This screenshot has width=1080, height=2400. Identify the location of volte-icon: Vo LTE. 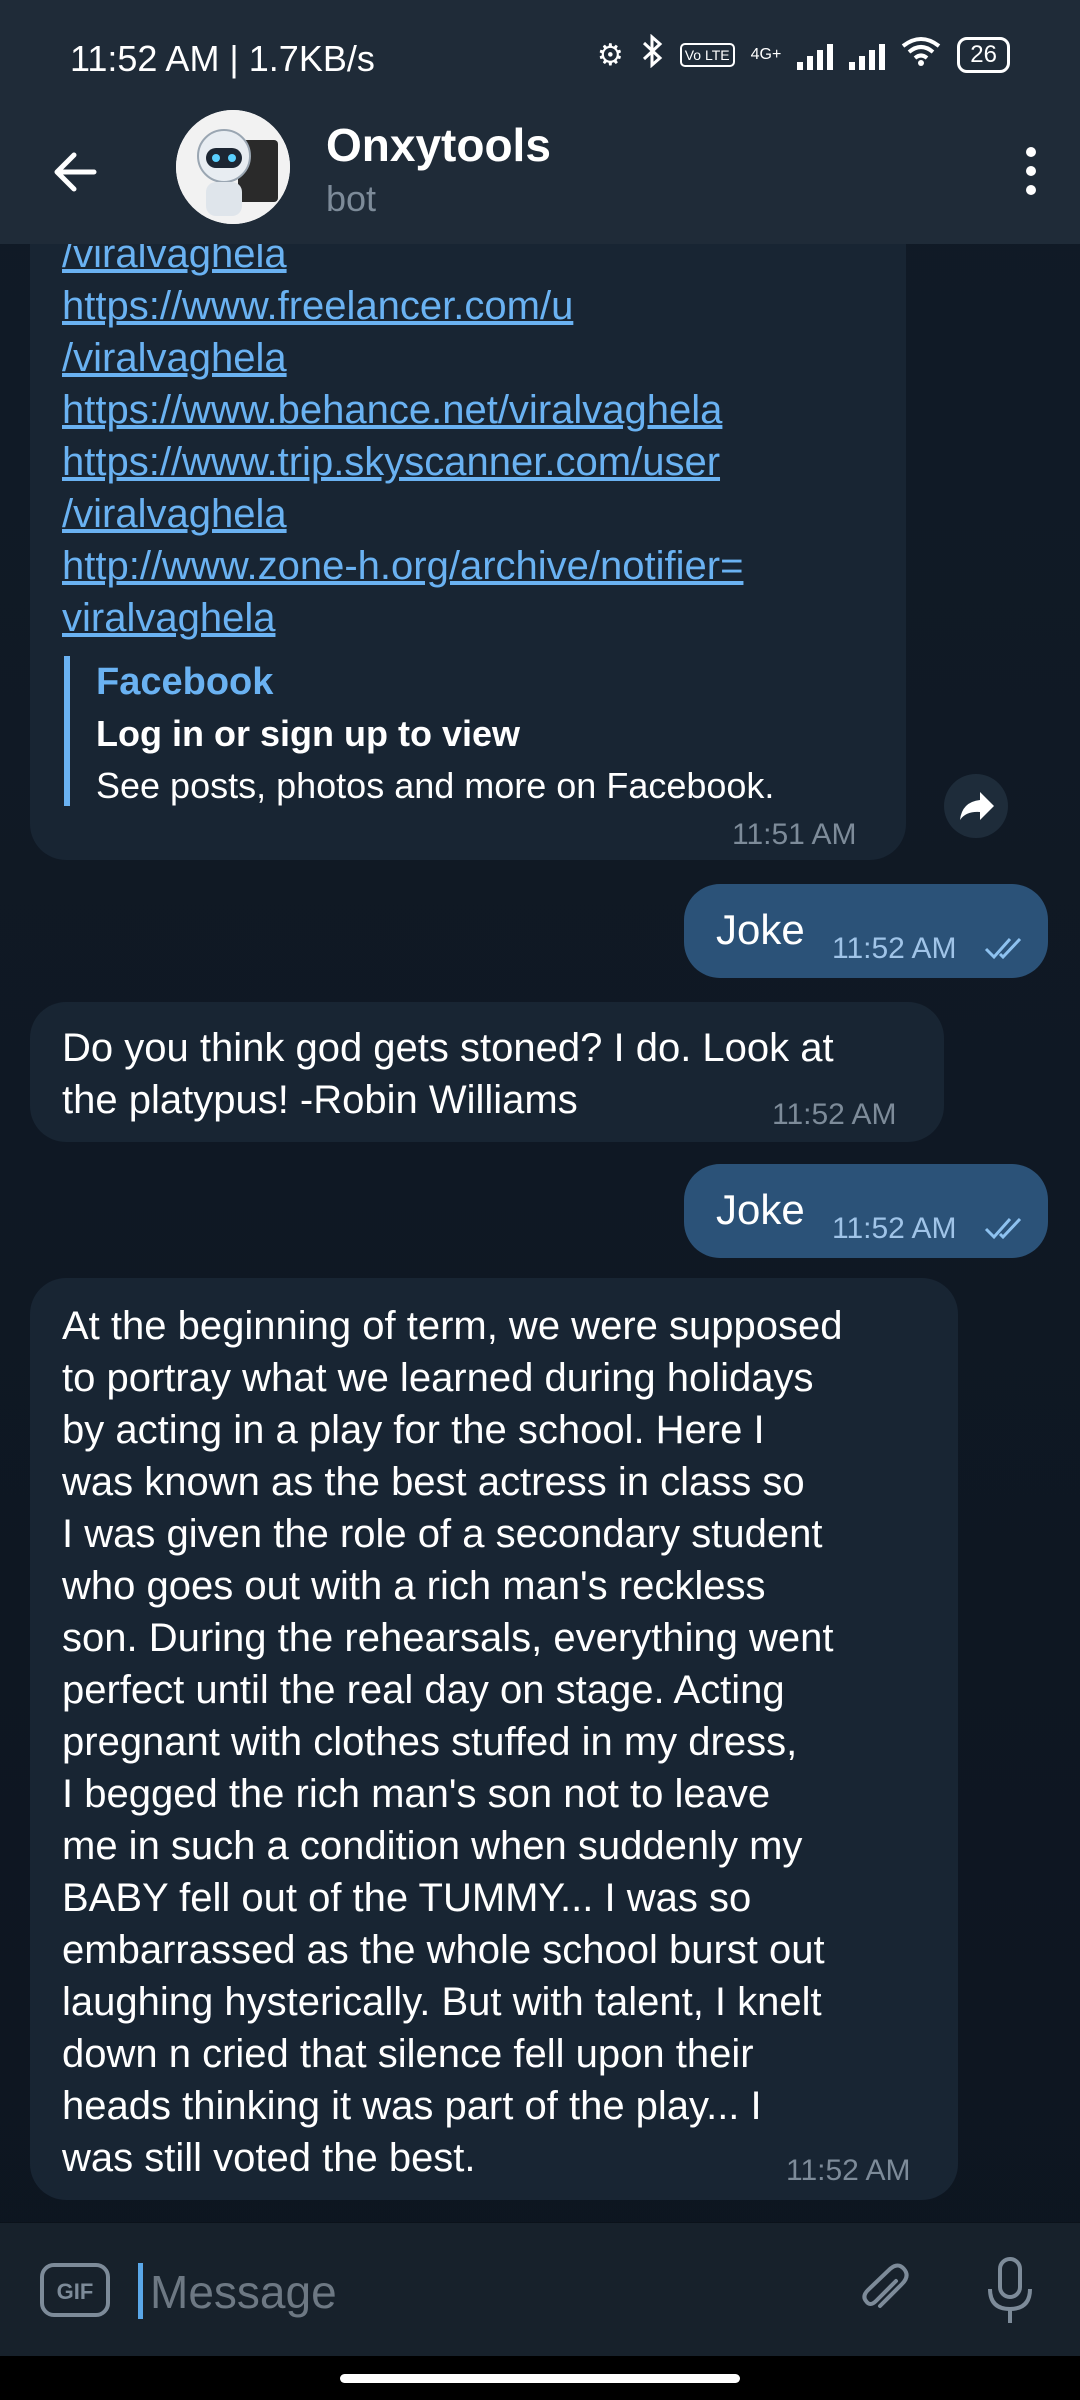
(707, 55).